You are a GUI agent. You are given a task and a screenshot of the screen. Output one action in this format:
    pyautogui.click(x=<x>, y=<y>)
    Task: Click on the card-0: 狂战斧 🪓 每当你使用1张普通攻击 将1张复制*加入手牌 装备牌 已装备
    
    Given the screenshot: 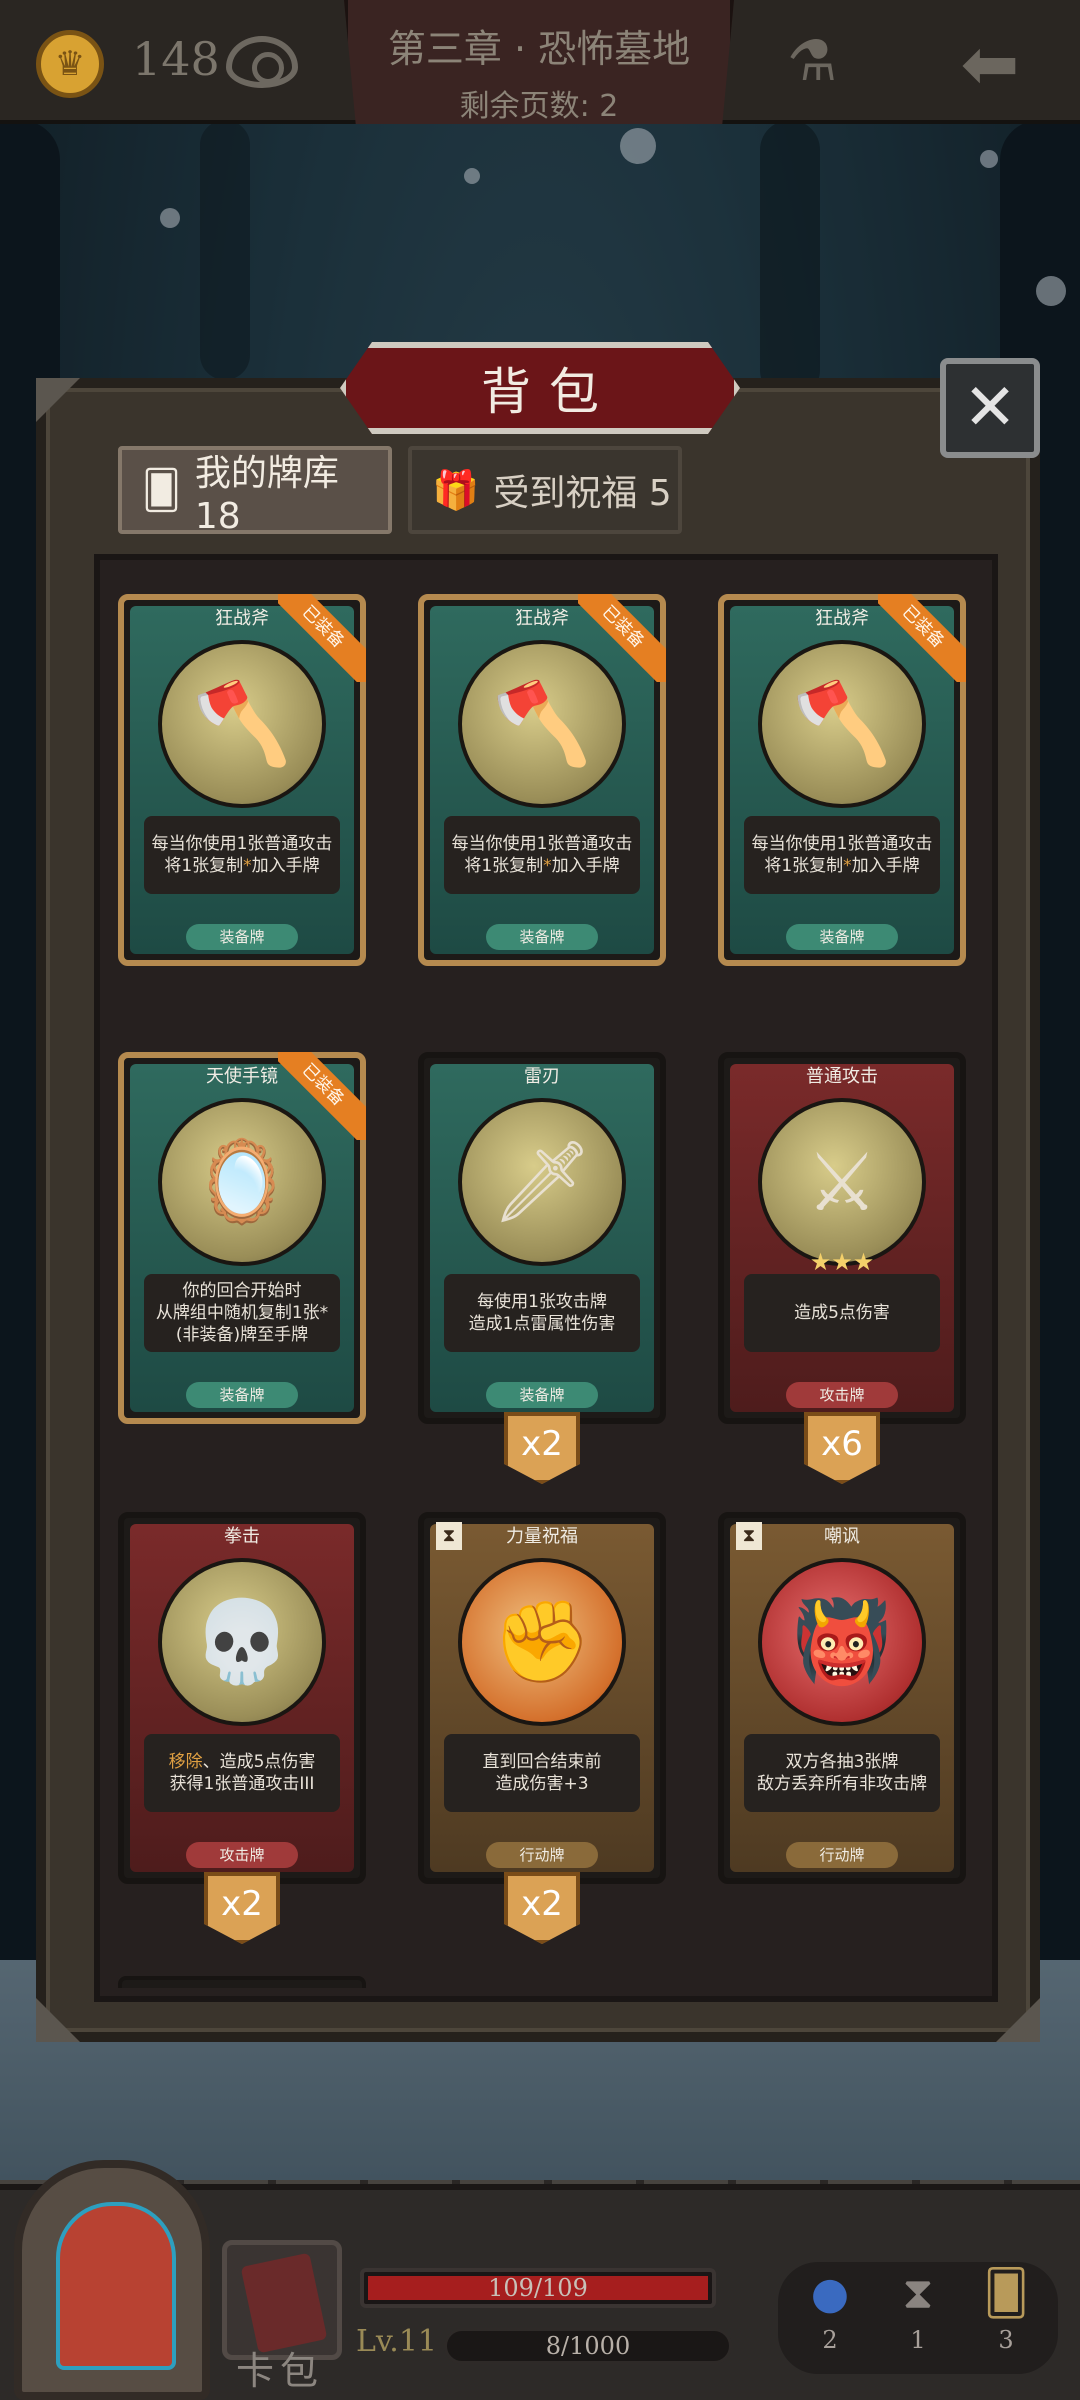 What is the action you would take?
    pyautogui.click(x=242, y=780)
    